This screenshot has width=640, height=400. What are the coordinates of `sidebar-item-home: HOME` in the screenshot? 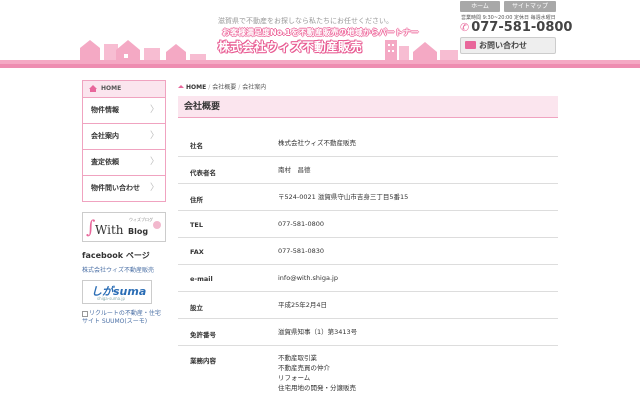 It's located at (124, 89).